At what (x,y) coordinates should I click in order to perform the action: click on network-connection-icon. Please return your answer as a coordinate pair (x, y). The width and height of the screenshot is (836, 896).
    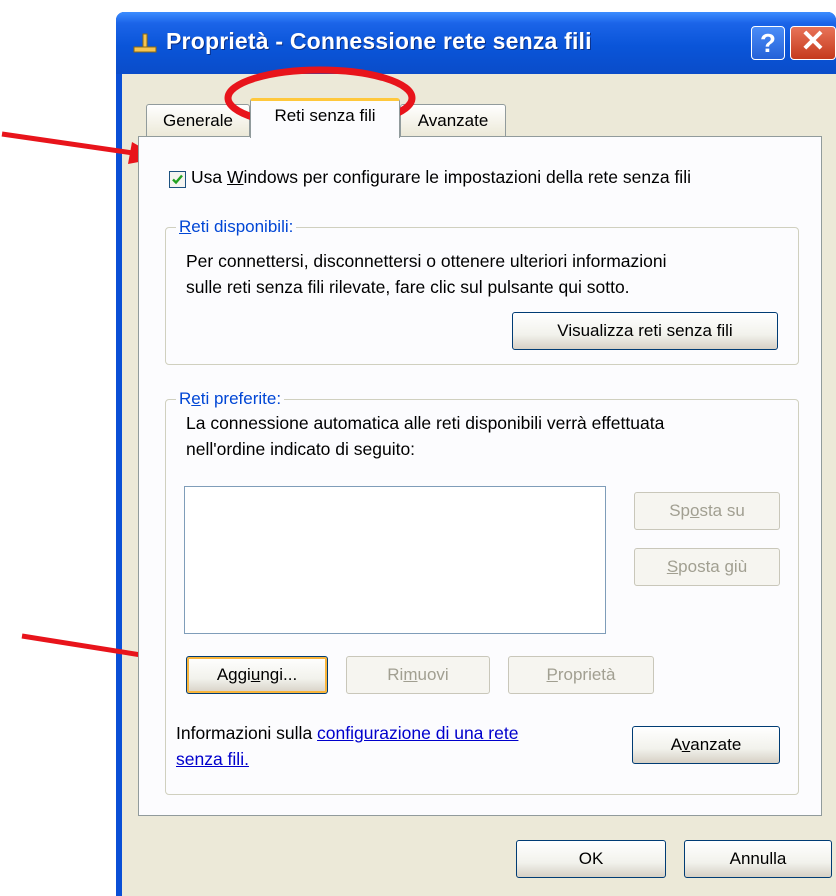
    Looking at the image, I should click on (145, 43).